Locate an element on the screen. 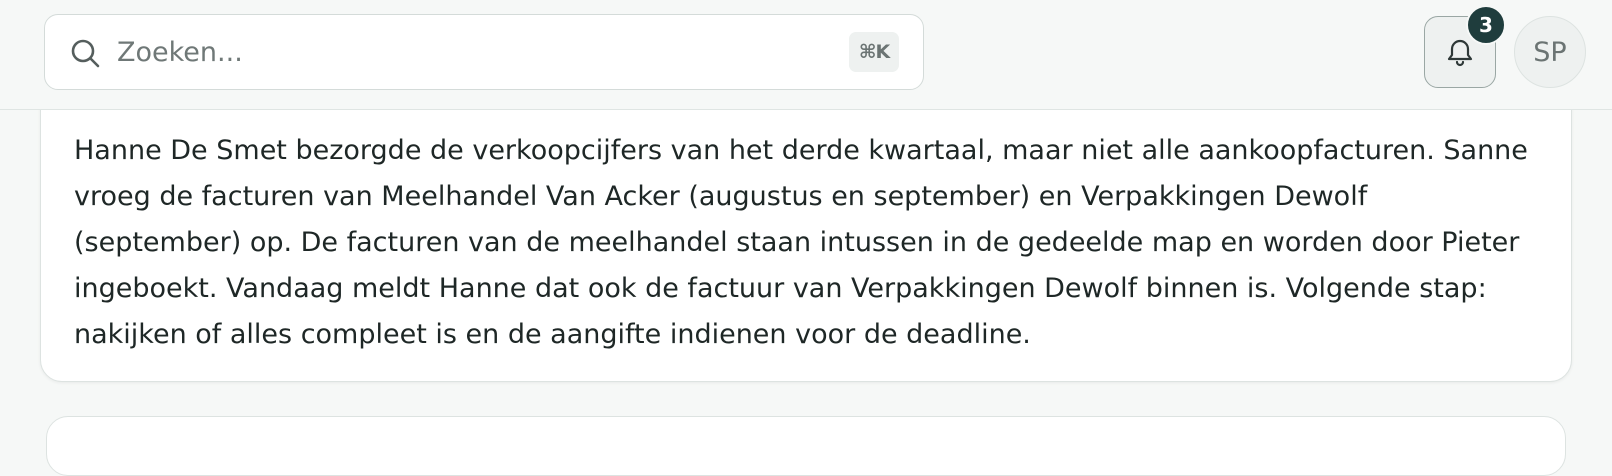 The height and width of the screenshot is (476, 1612). search-shortcut-hint: ⌘K is located at coordinates (874, 52).